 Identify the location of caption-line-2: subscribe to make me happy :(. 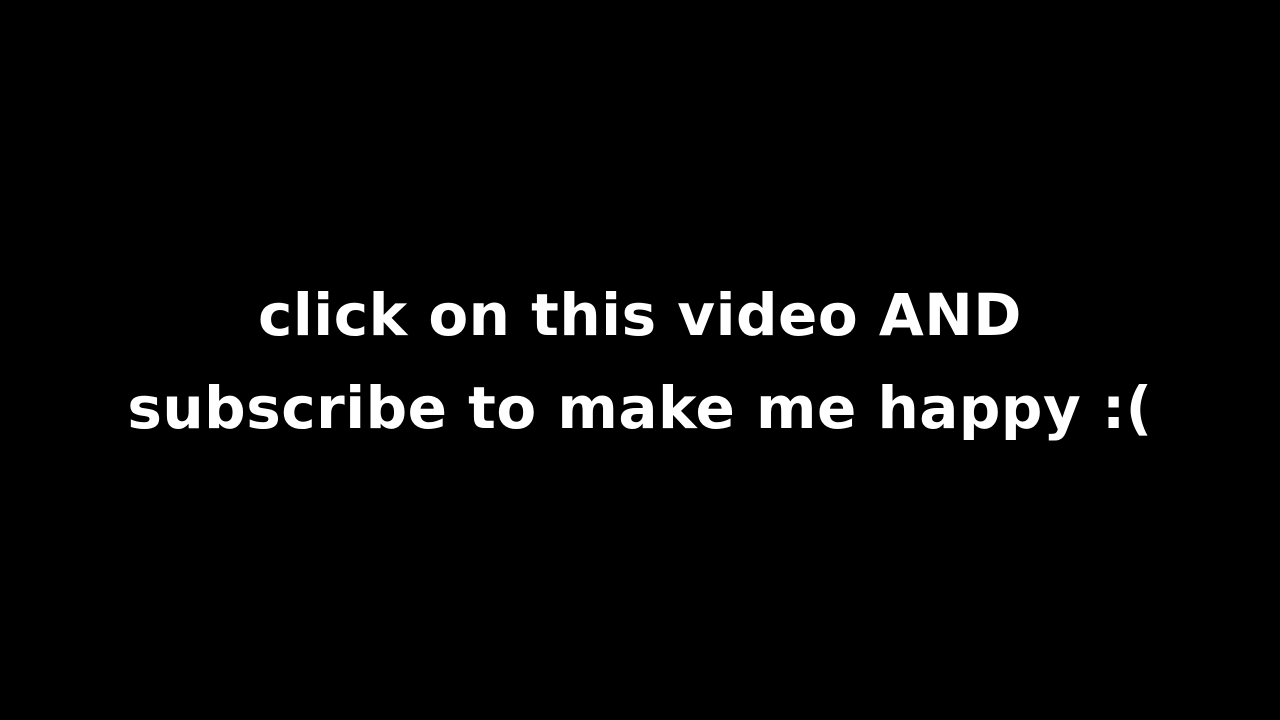
(640, 408).